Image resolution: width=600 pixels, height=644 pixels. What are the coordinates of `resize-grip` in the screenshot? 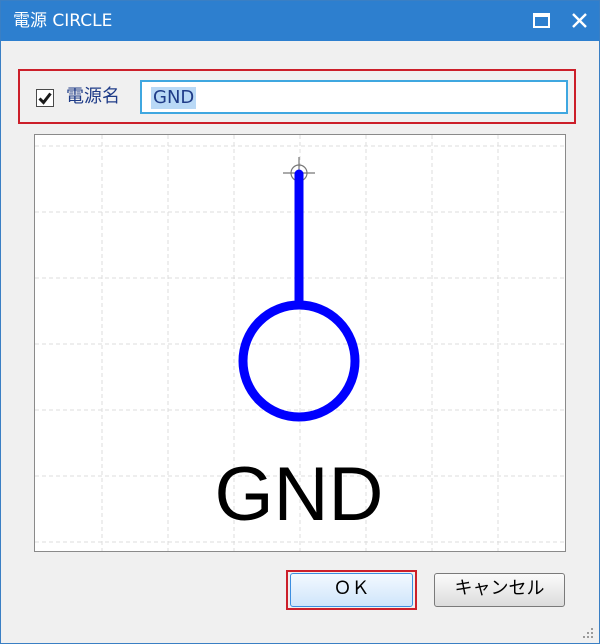 It's located at (588, 632).